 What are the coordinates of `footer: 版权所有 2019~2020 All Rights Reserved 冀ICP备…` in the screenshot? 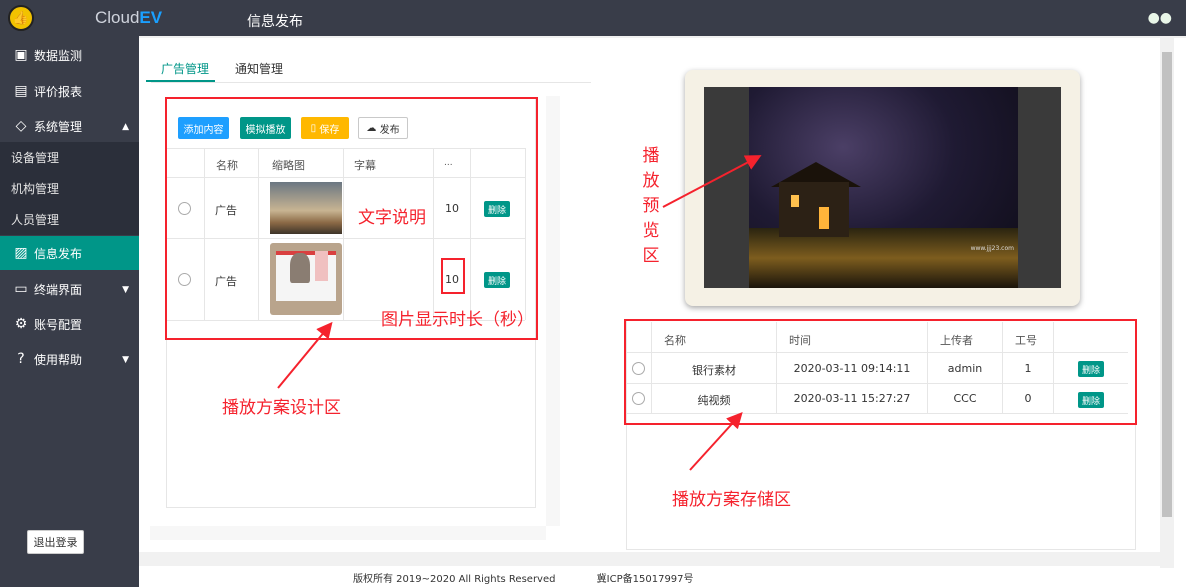 It's located at (523, 577).